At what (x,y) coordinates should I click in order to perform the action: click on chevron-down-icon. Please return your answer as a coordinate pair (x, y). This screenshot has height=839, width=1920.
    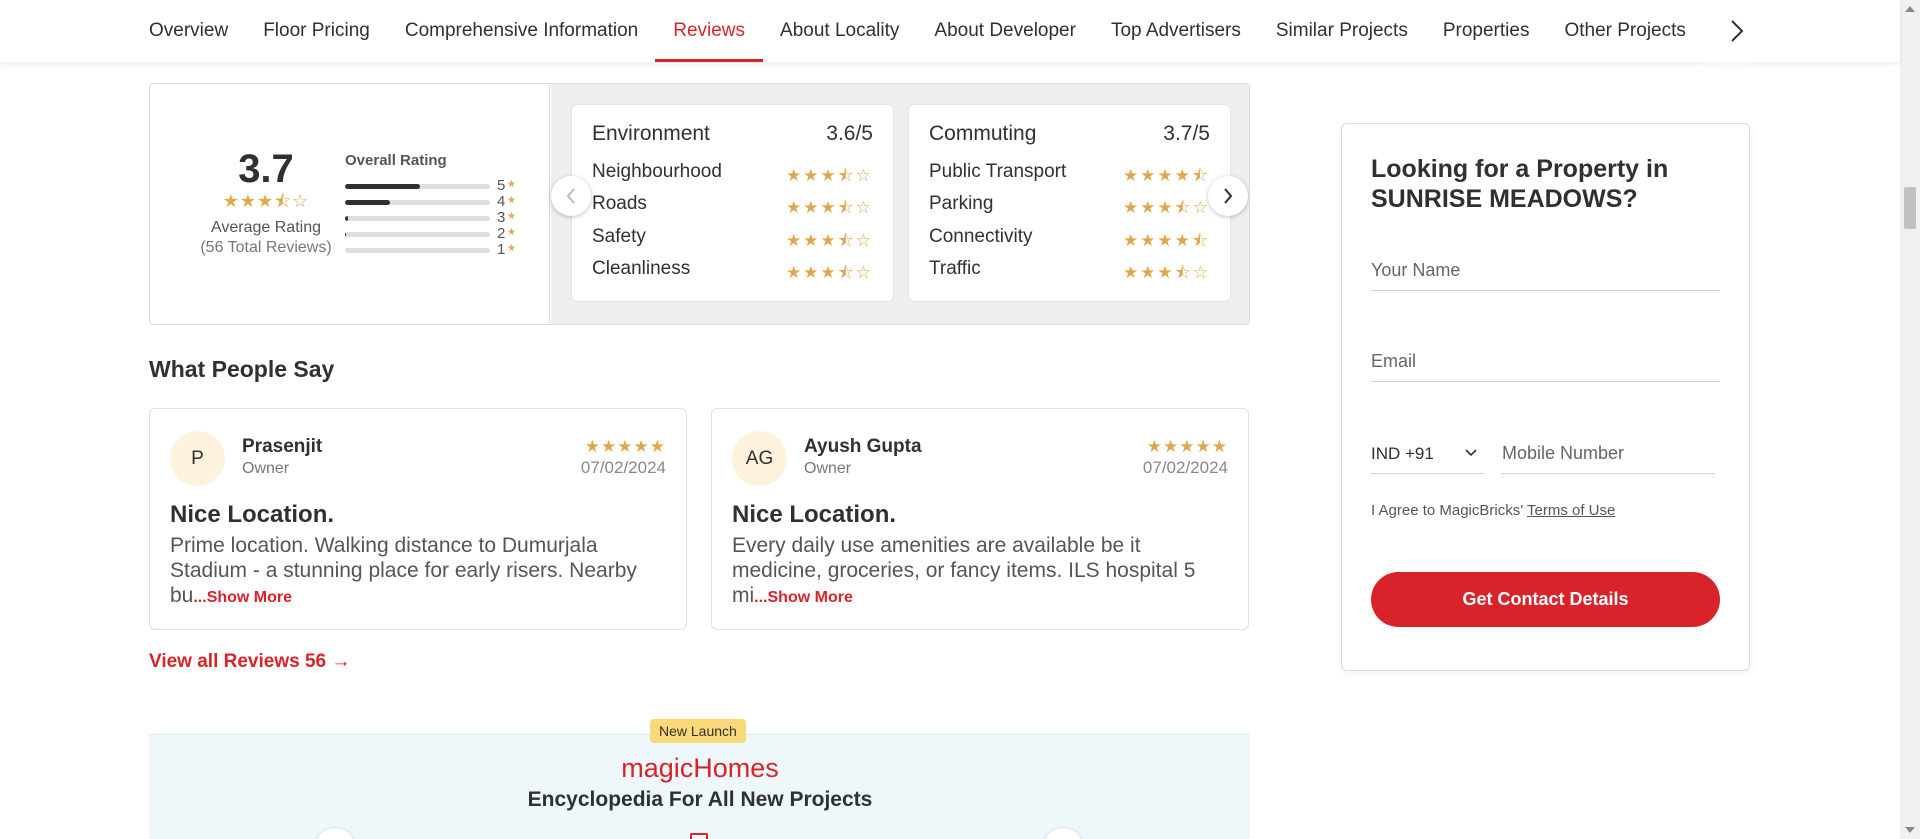
    Looking at the image, I should click on (1471, 453).